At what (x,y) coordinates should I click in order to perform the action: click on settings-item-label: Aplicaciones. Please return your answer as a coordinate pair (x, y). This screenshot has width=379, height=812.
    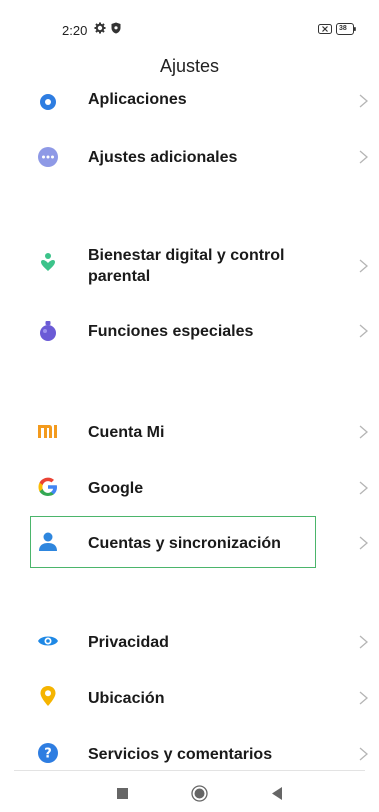
    Looking at the image, I should click on (137, 99).